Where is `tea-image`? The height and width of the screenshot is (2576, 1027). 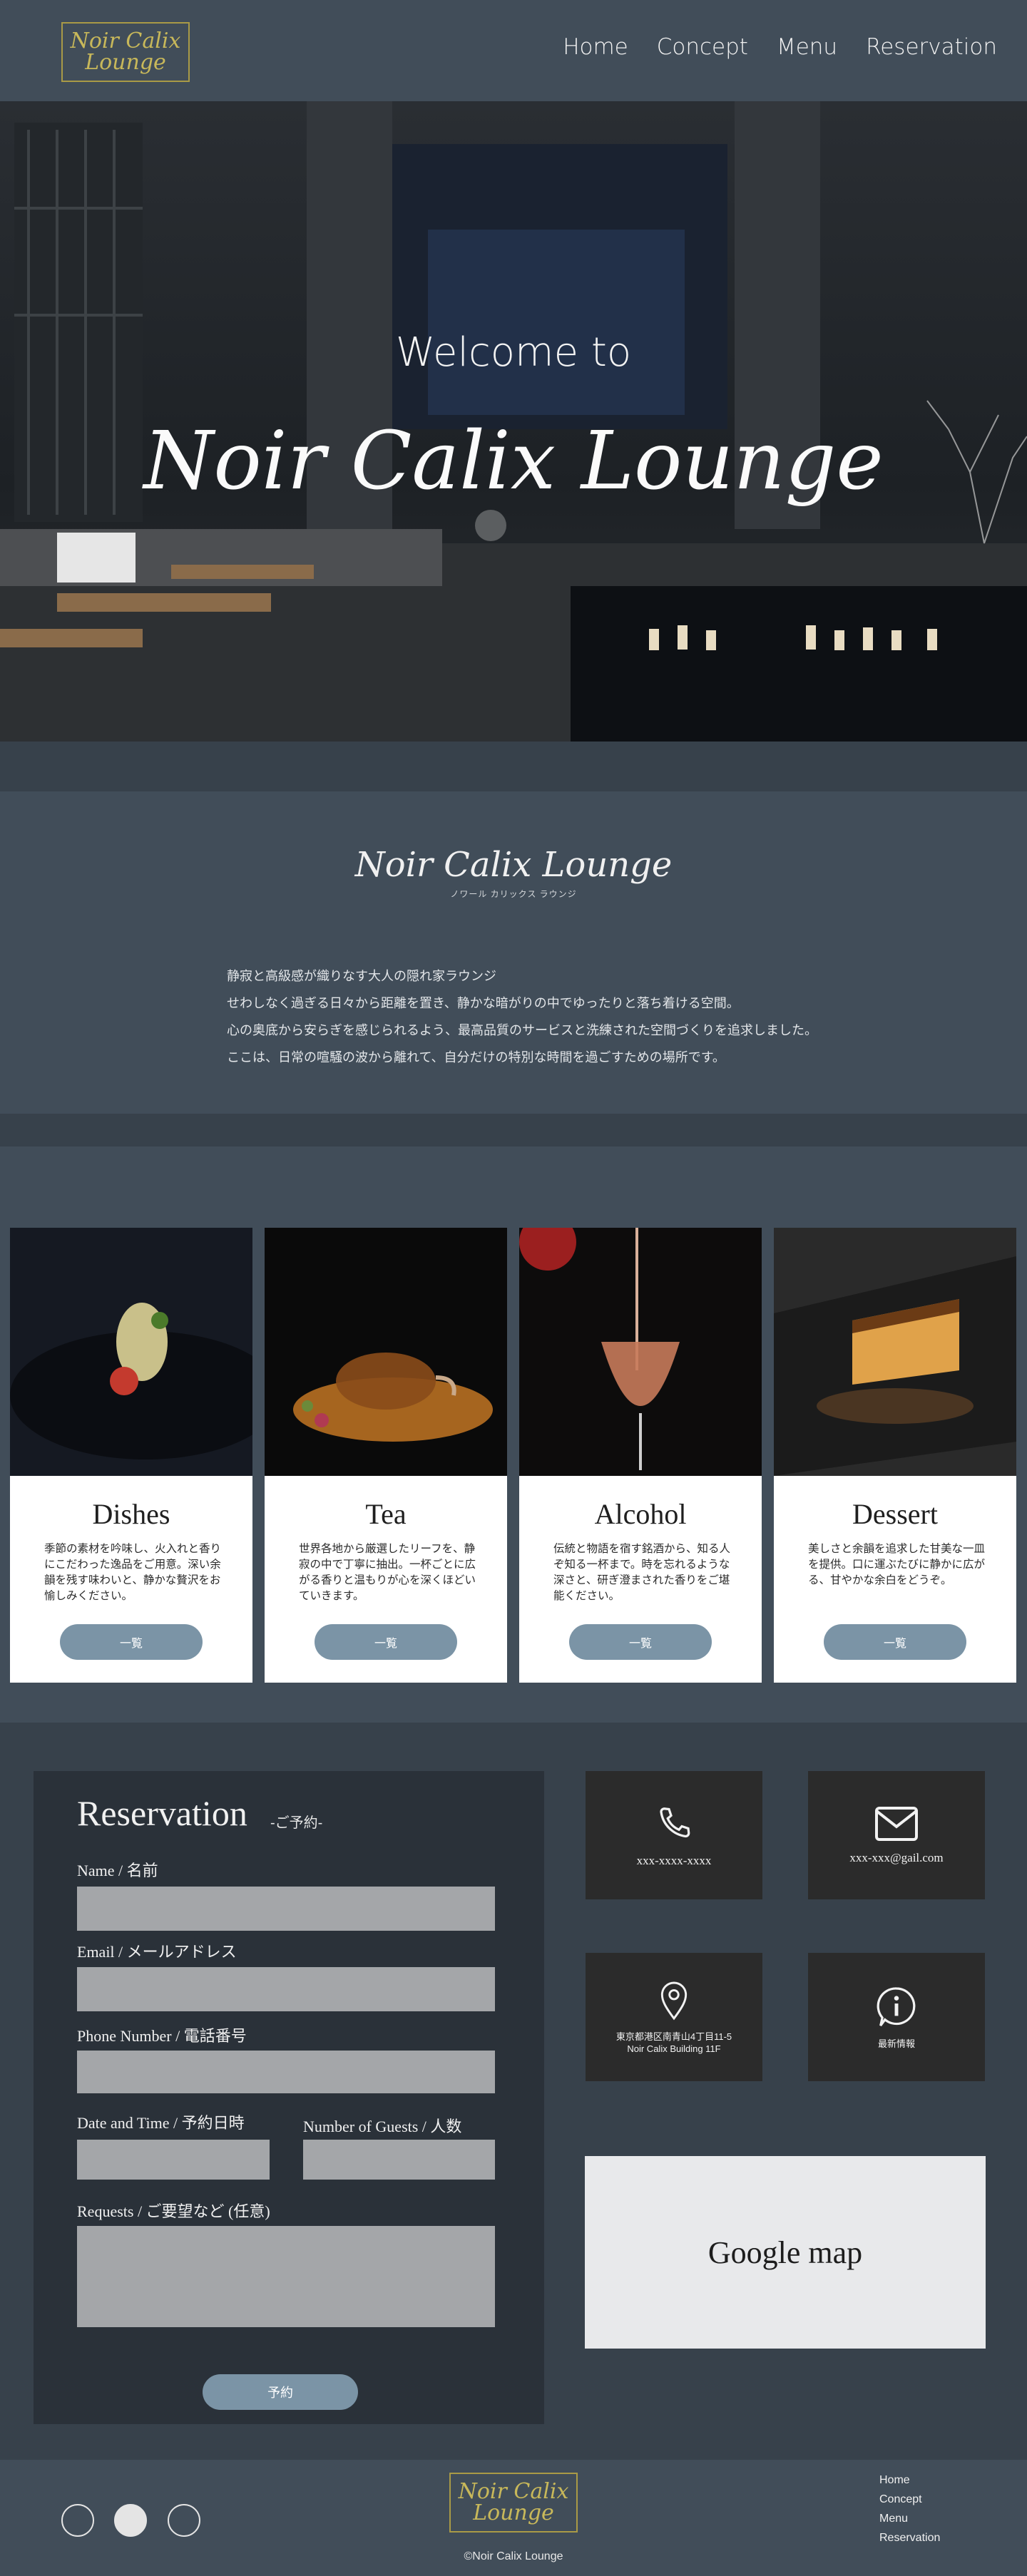
tea-image is located at coordinates (386, 1352).